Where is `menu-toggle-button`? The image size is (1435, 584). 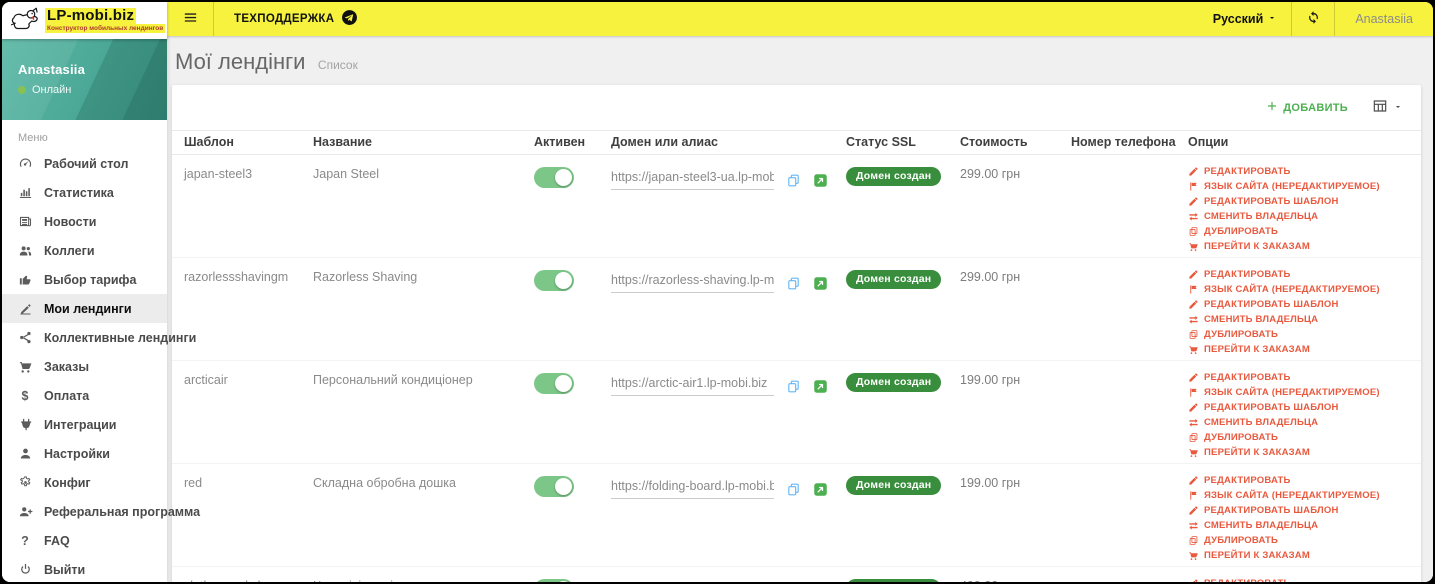 menu-toggle-button is located at coordinates (190, 19).